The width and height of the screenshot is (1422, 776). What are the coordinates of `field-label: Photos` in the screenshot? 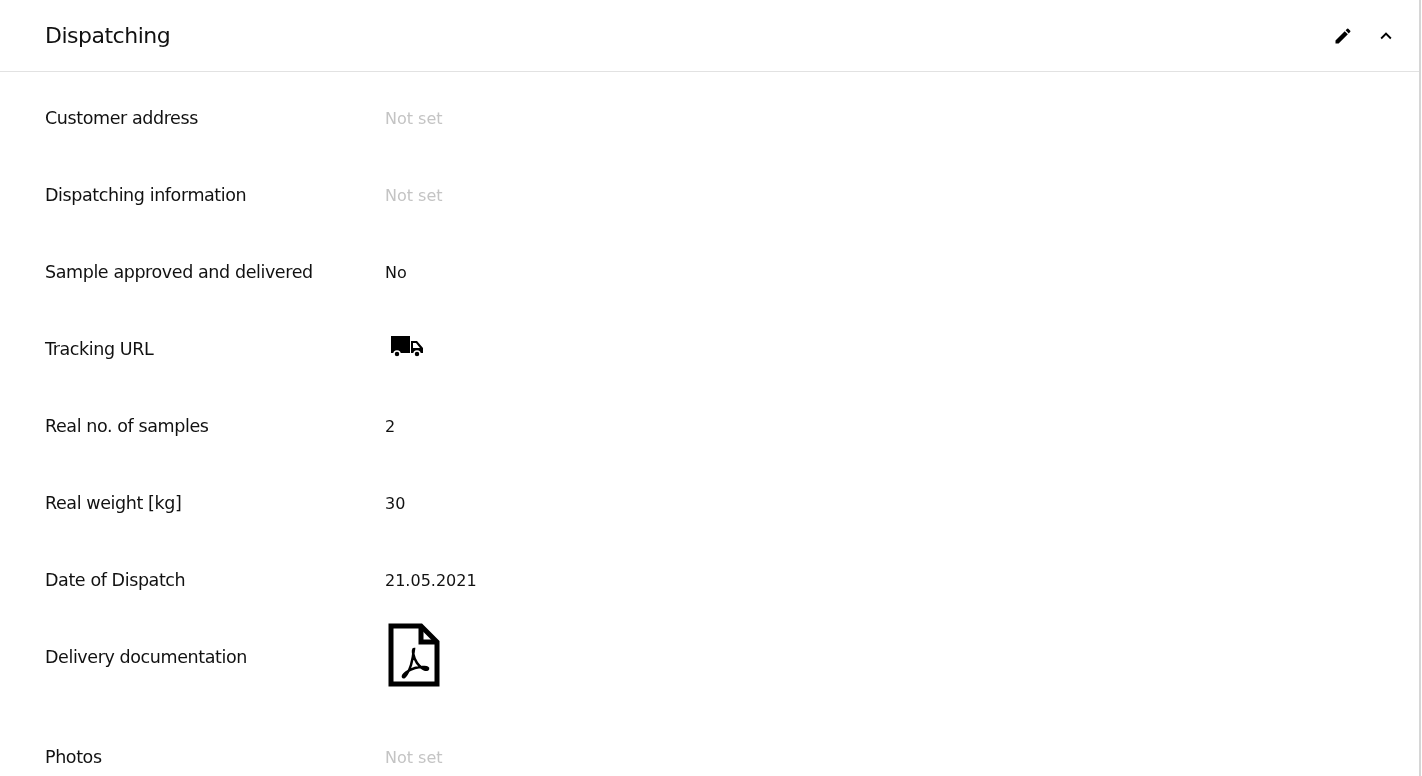 It's located at (74, 757).